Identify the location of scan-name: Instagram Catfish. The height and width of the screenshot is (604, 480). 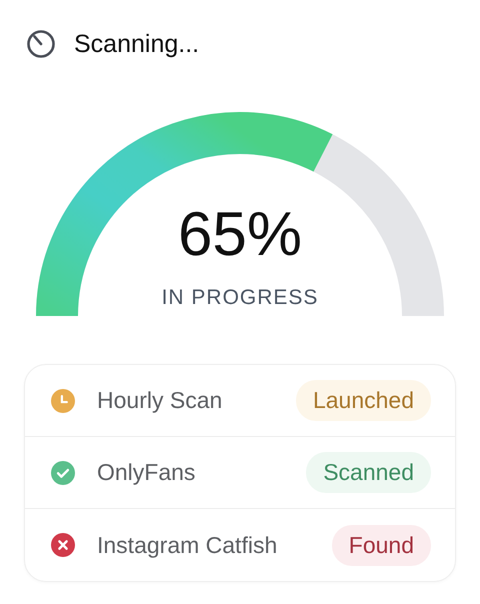
(187, 545).